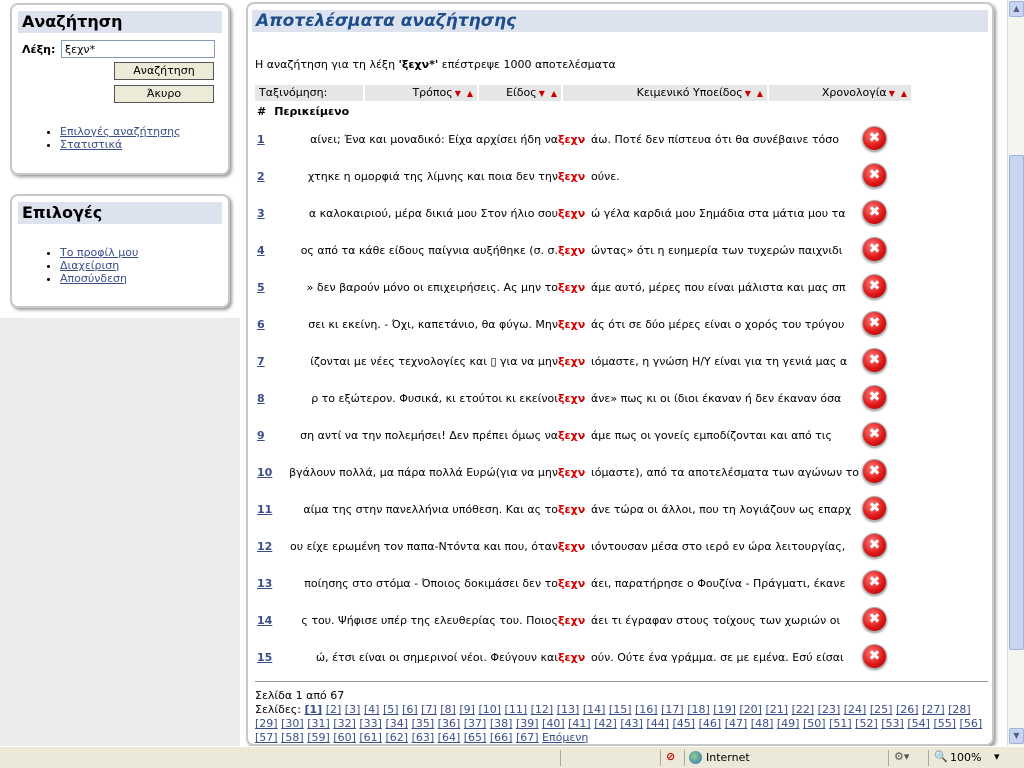 This screenshot has height=768, width=1024. What do you see at coordinates (475, 737) in the screenshot?
I see `page-link: [65]` at bounding box center [475, 737].